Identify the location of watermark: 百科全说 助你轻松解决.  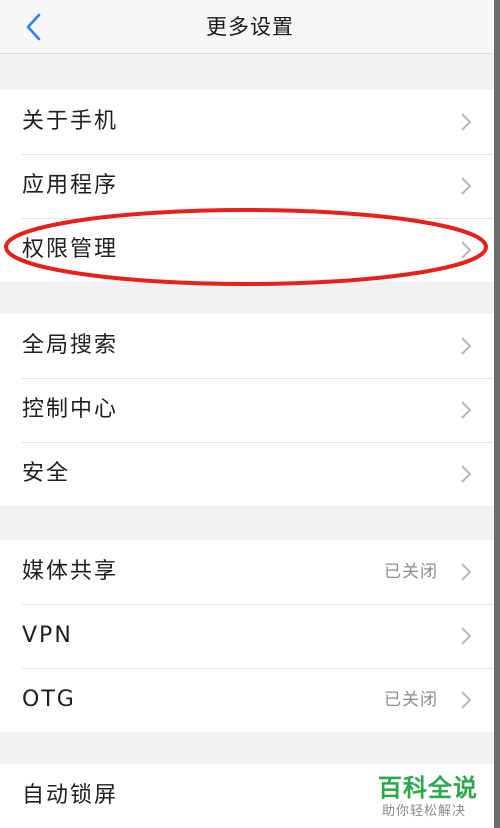
(430, 794).